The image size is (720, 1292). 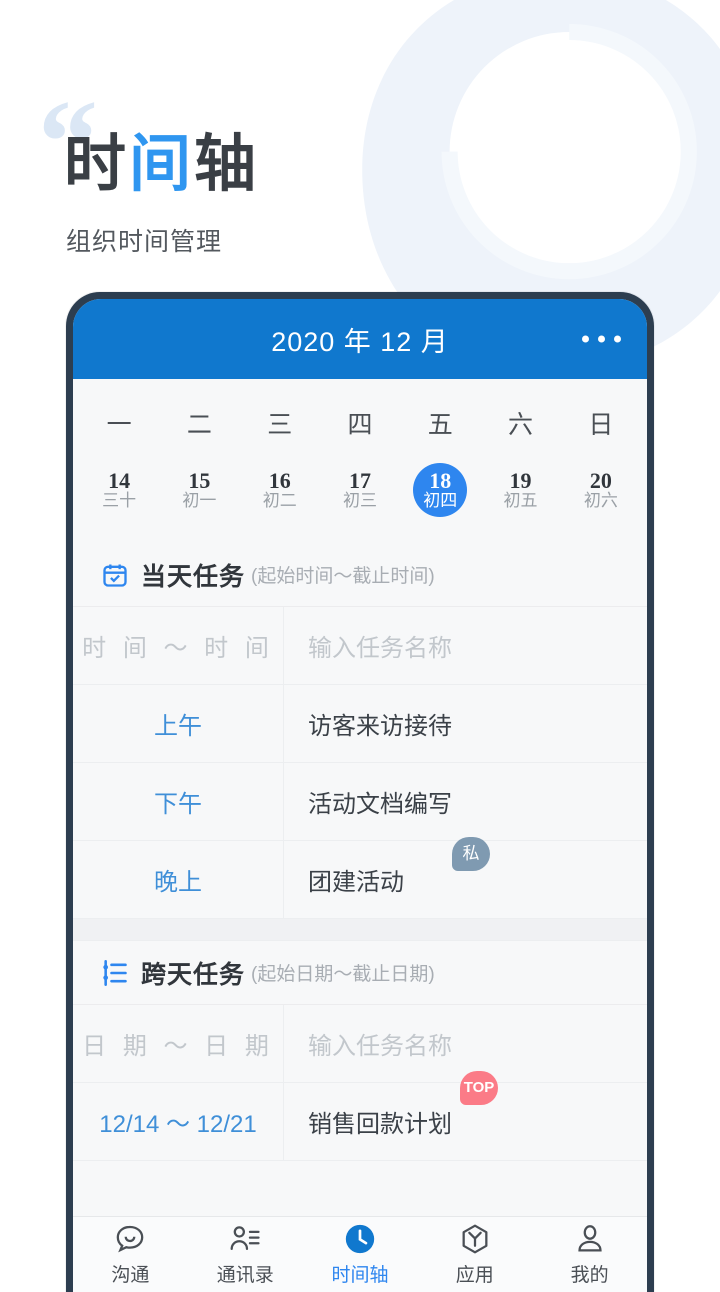 What do you see at coordinates (360, 341) in the screenshot?
I see `app-bar-title: 2020 年 12 月` at bounding box center [360, 341].